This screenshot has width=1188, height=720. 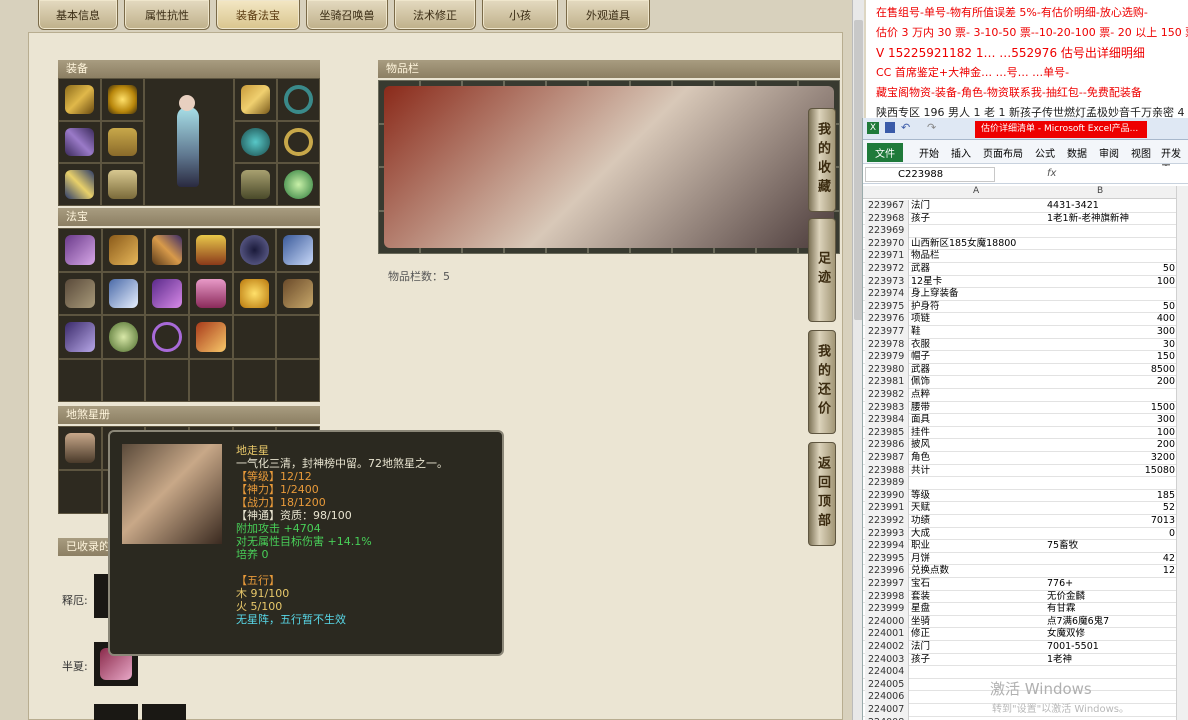 What do you see at coordinates (822, 160) in the screenshot?
I see `my-favorites-button: 我的收藏` at bounding box center [822, 160].